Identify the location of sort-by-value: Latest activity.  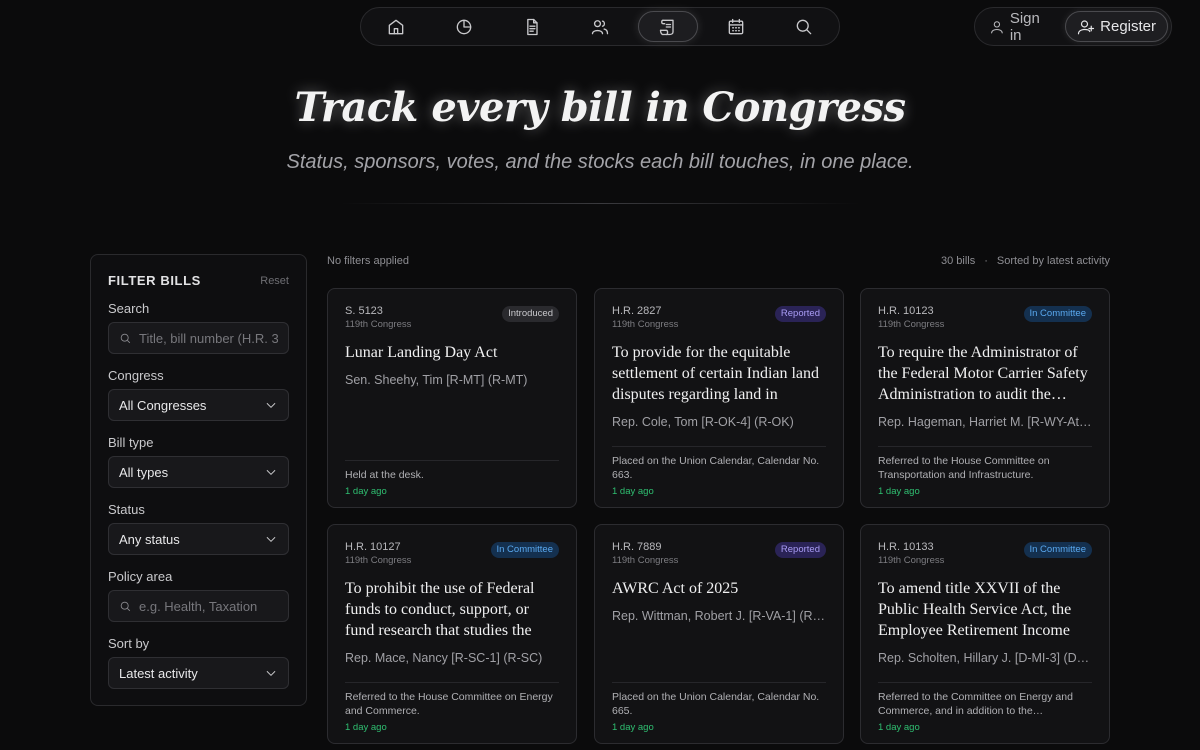
(158, 673).